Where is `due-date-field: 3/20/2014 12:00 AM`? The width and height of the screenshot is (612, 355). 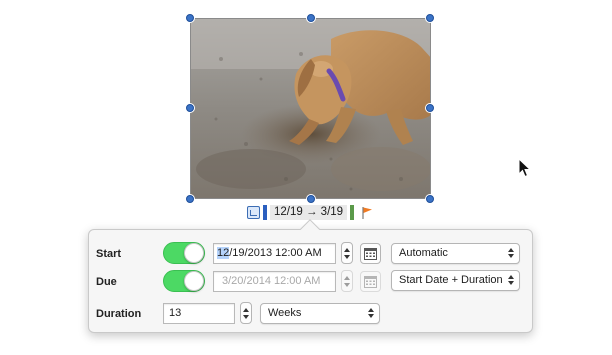
due-date-field: 3/20/2014 12:00 AM is located at coordinates (274, 281).